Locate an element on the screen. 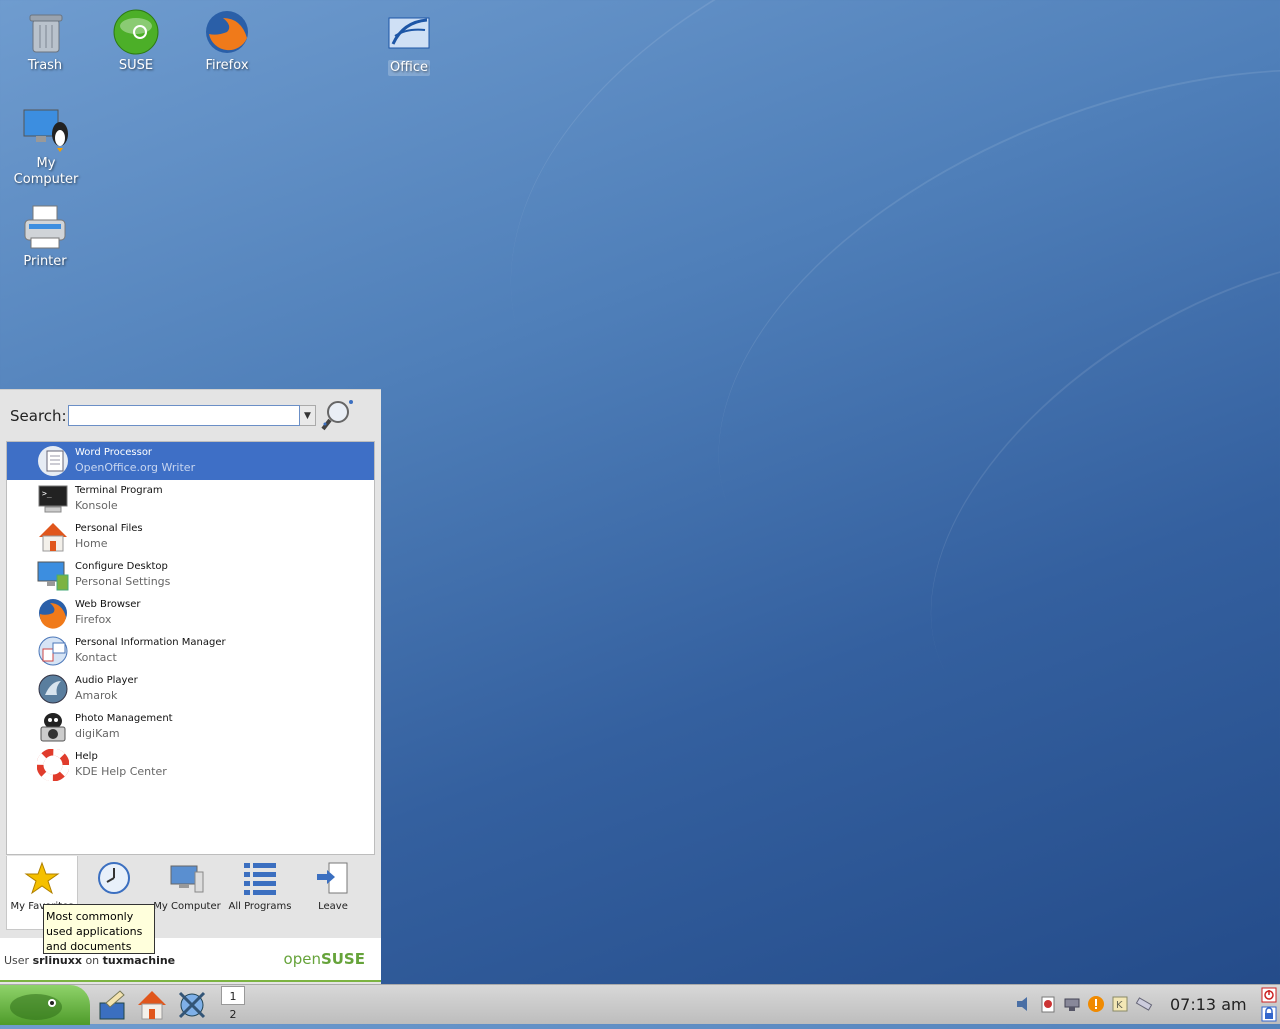 The width and height of the screenshot is (1280, 1029). item-title: Audio Player is located at coordinates (106, 680).